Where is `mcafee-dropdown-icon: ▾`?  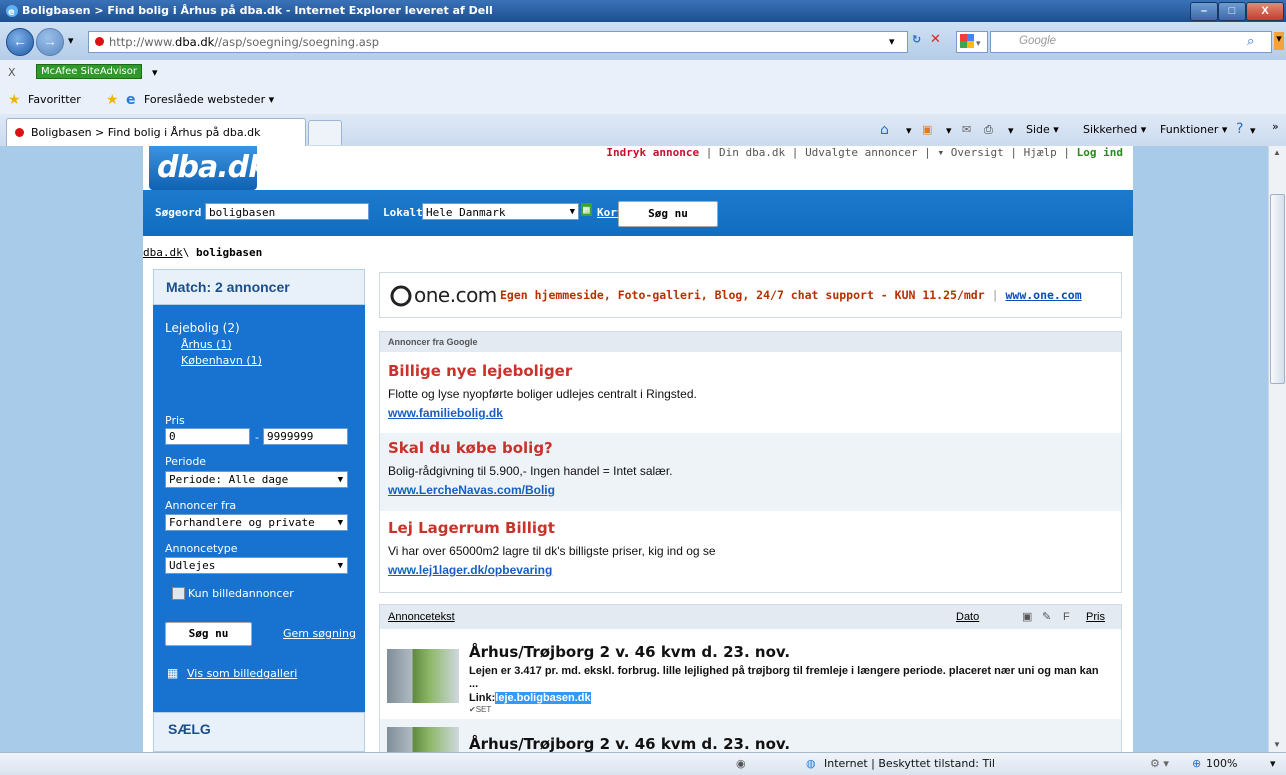 mcafee-dropdown-icon: ▾ is located at coordinates (155, 72).